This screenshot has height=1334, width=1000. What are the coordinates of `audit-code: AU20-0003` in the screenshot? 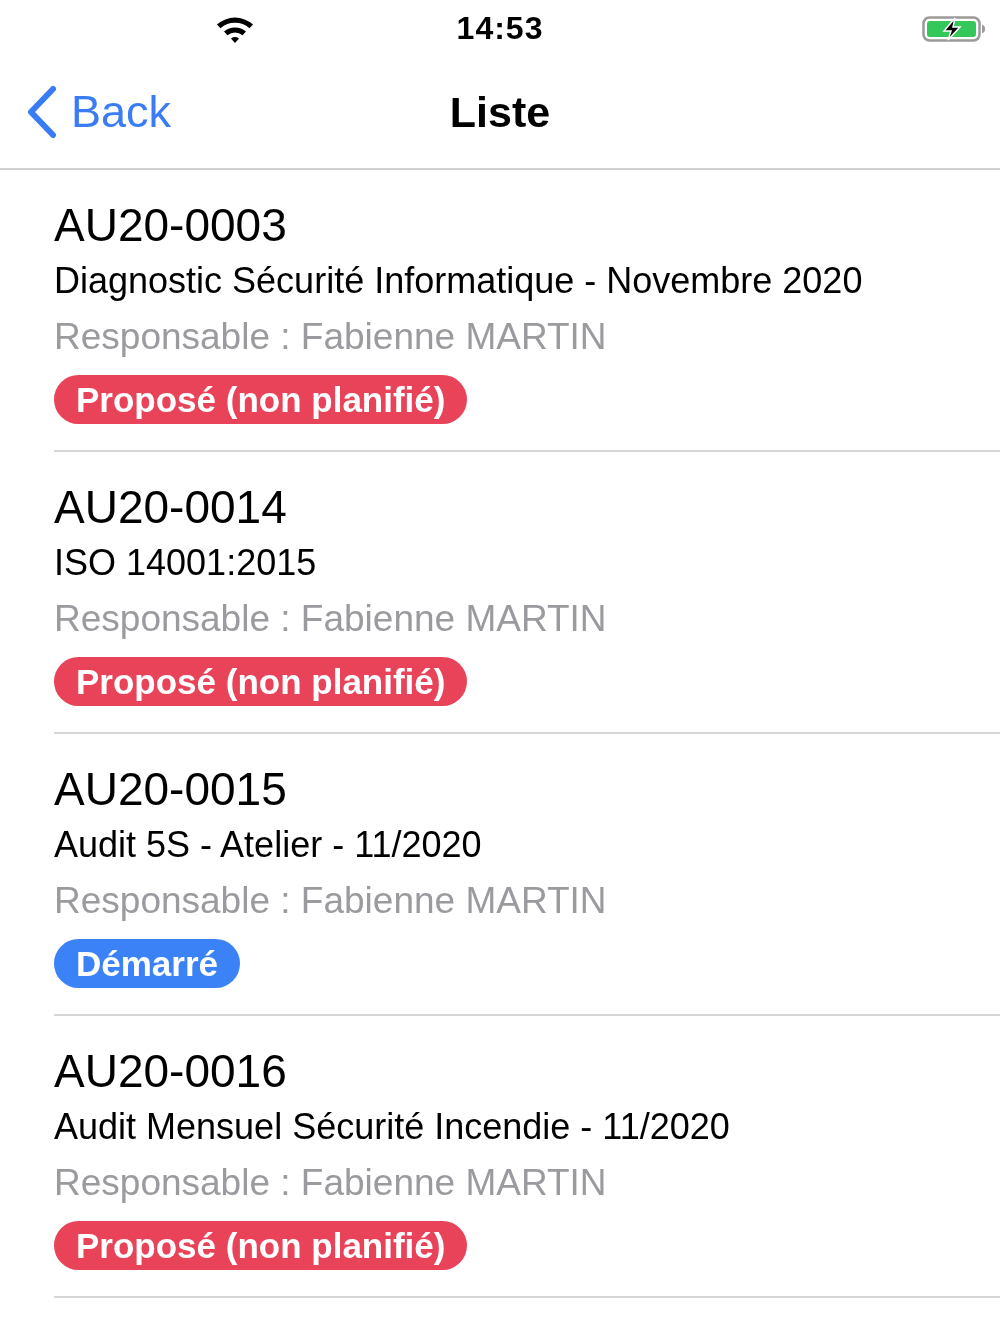 It's located at (170, 225).